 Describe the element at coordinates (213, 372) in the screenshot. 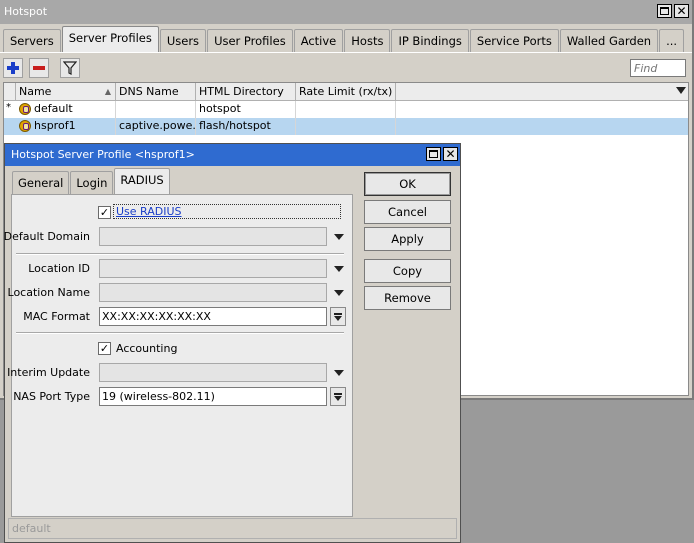

I see `interim-update-field` at that location.